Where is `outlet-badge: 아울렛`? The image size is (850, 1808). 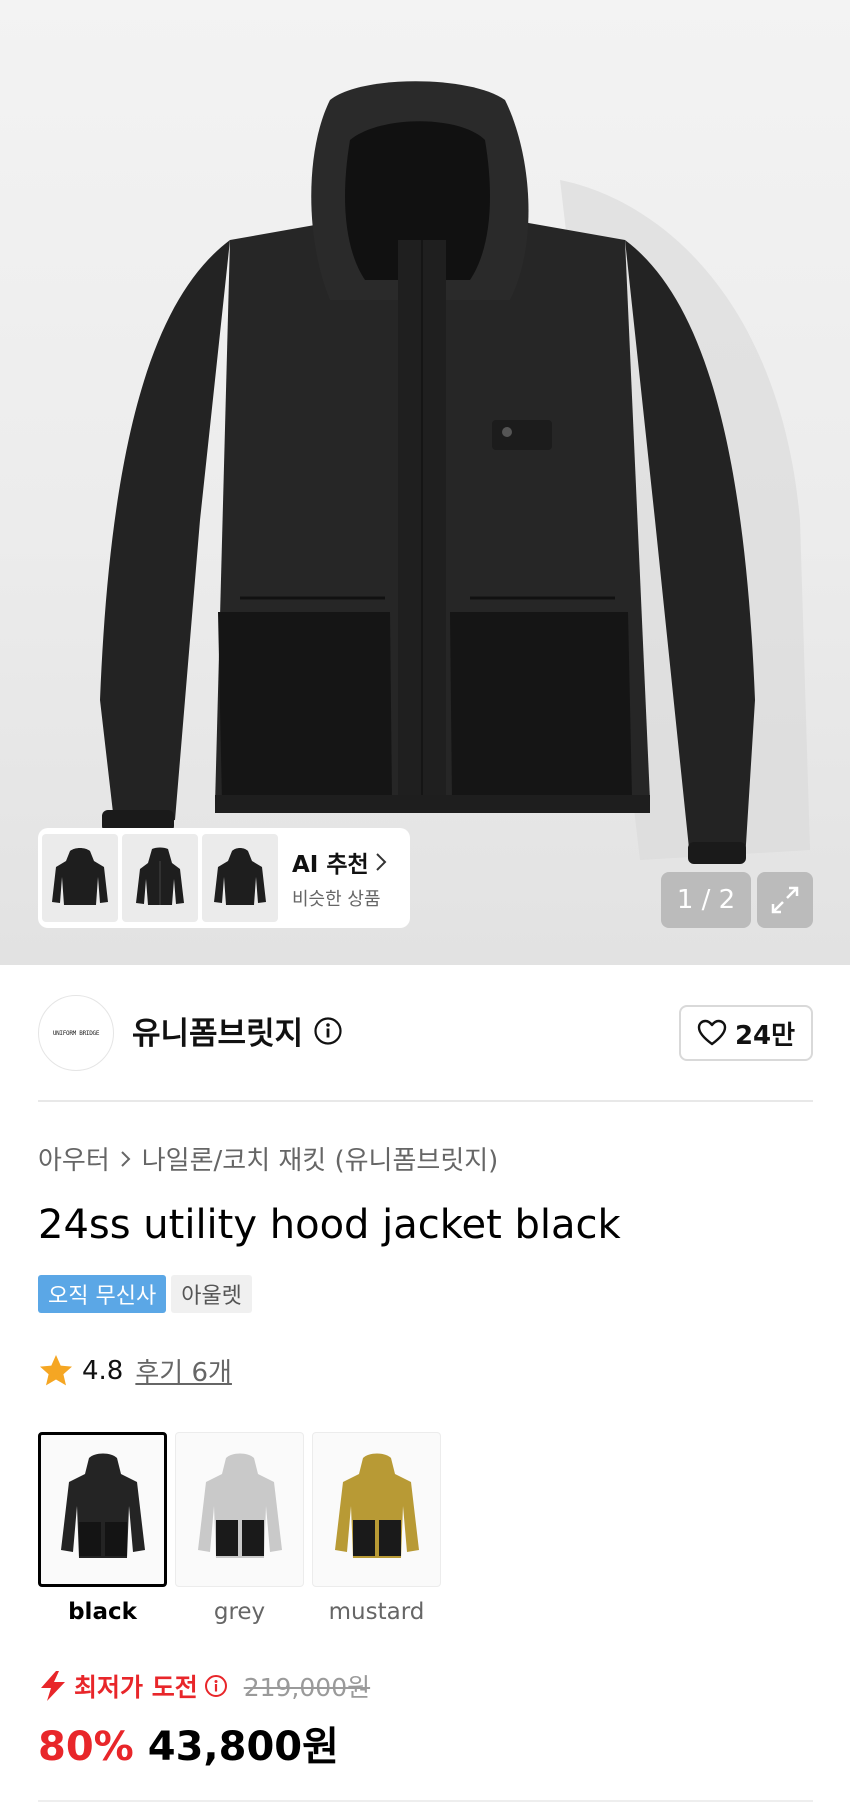
outlet-badge: 아울렛 is located at coordinates (211, 1294).